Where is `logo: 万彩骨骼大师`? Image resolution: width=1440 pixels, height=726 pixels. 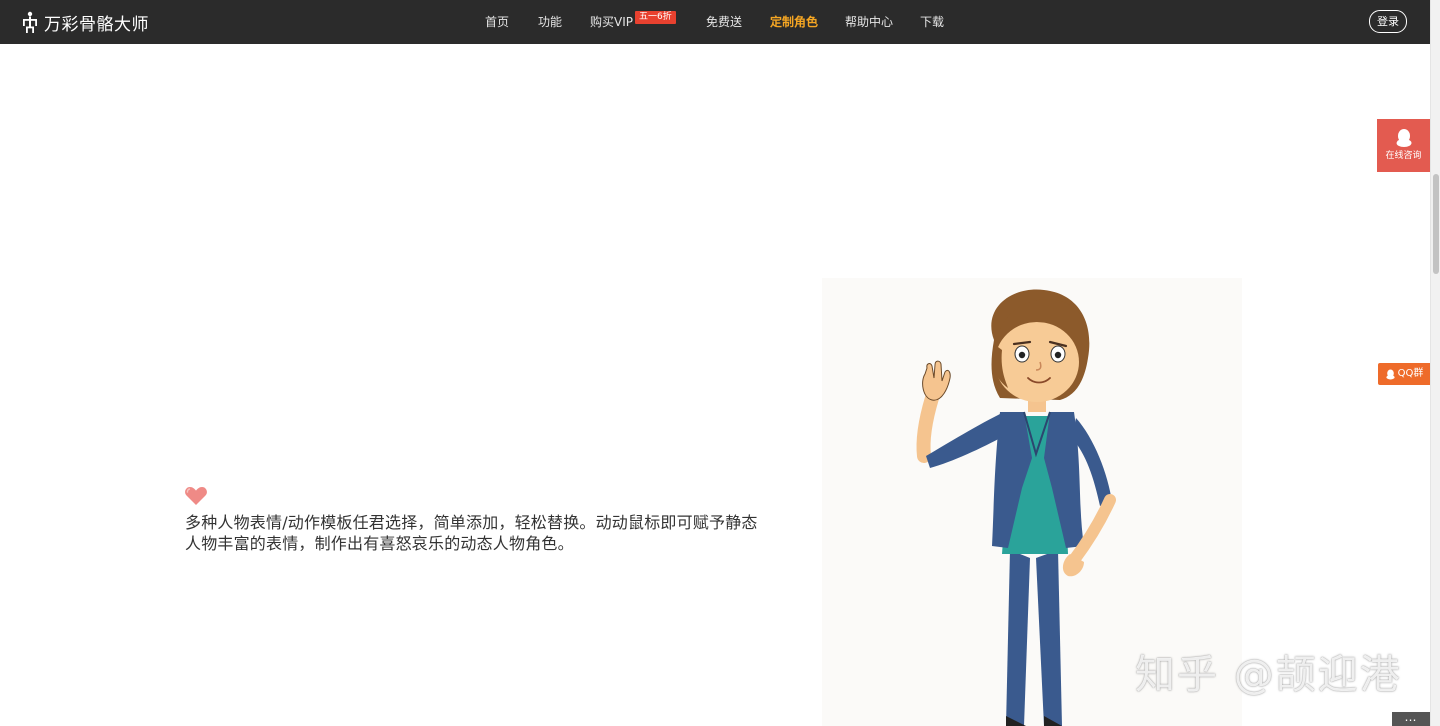
logo: 万彩骨骼大师 is located at coordinates (84, 22).